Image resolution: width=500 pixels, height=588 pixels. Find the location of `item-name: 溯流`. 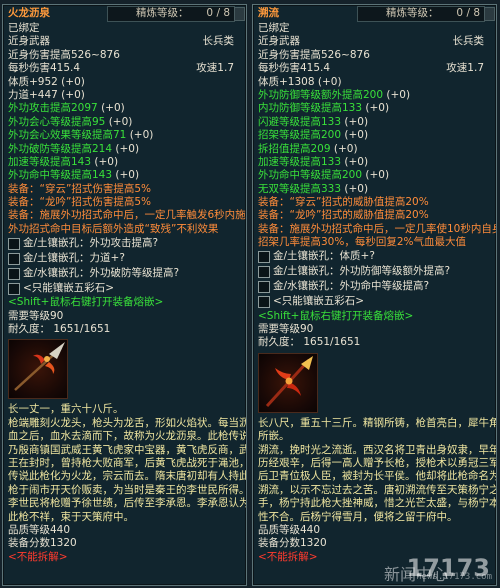

item-name: 溯流 is located at coordinates (268, 13).